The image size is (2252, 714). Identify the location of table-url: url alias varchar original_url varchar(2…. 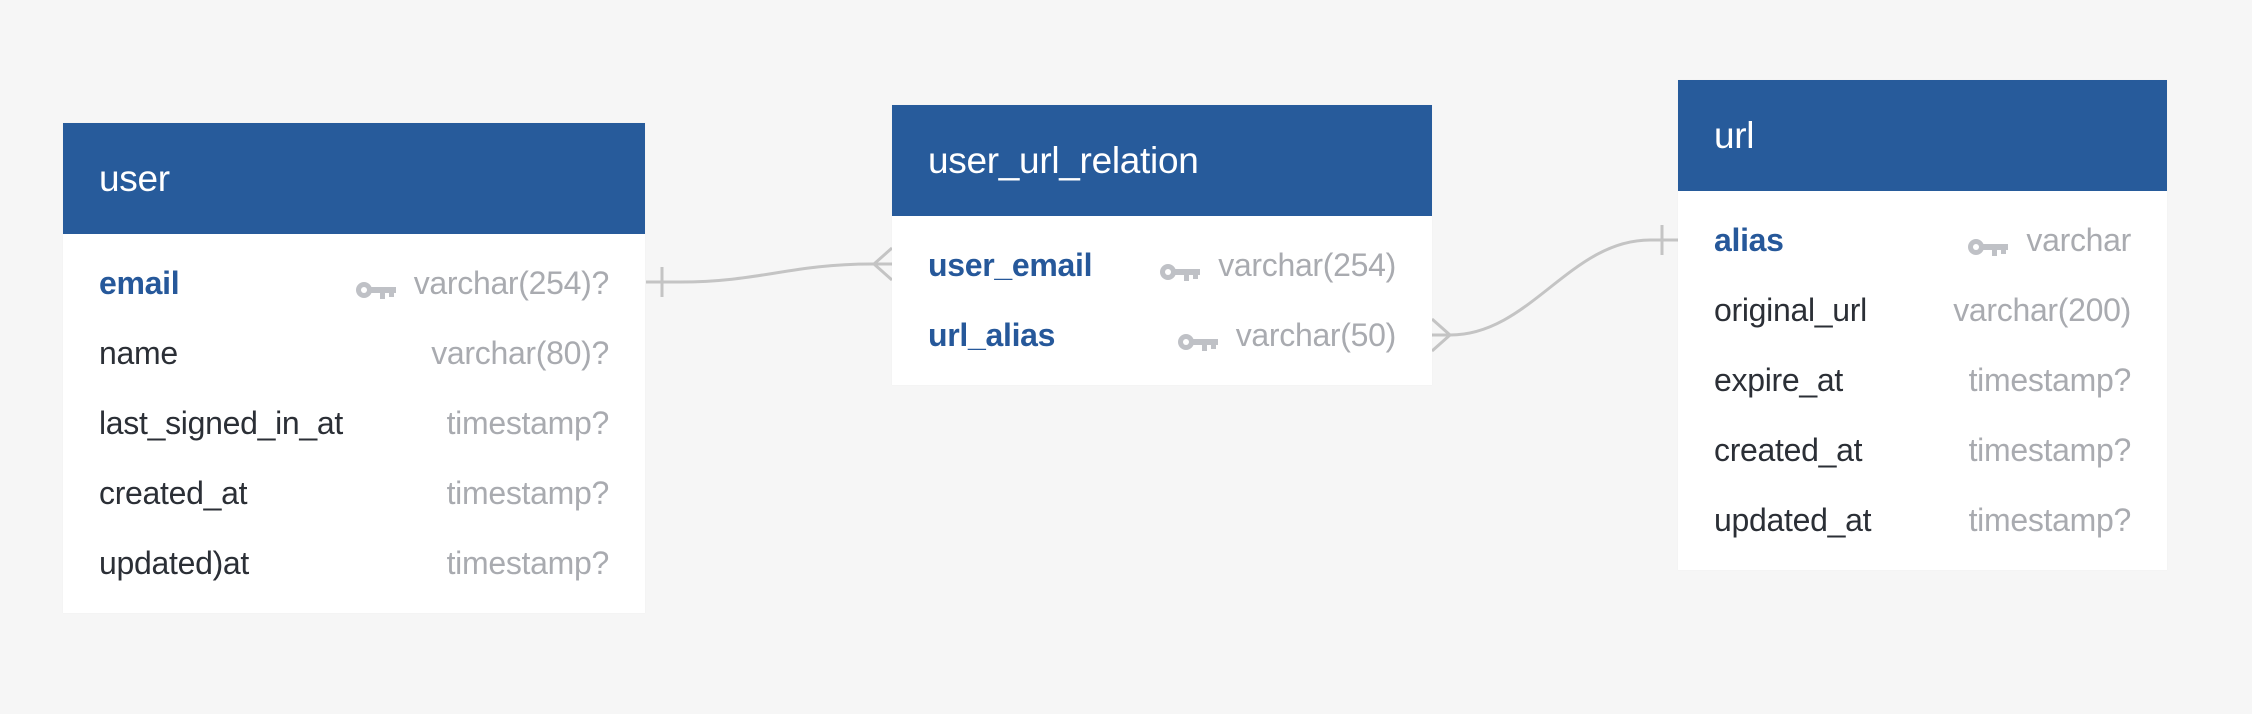
(1922, 325).